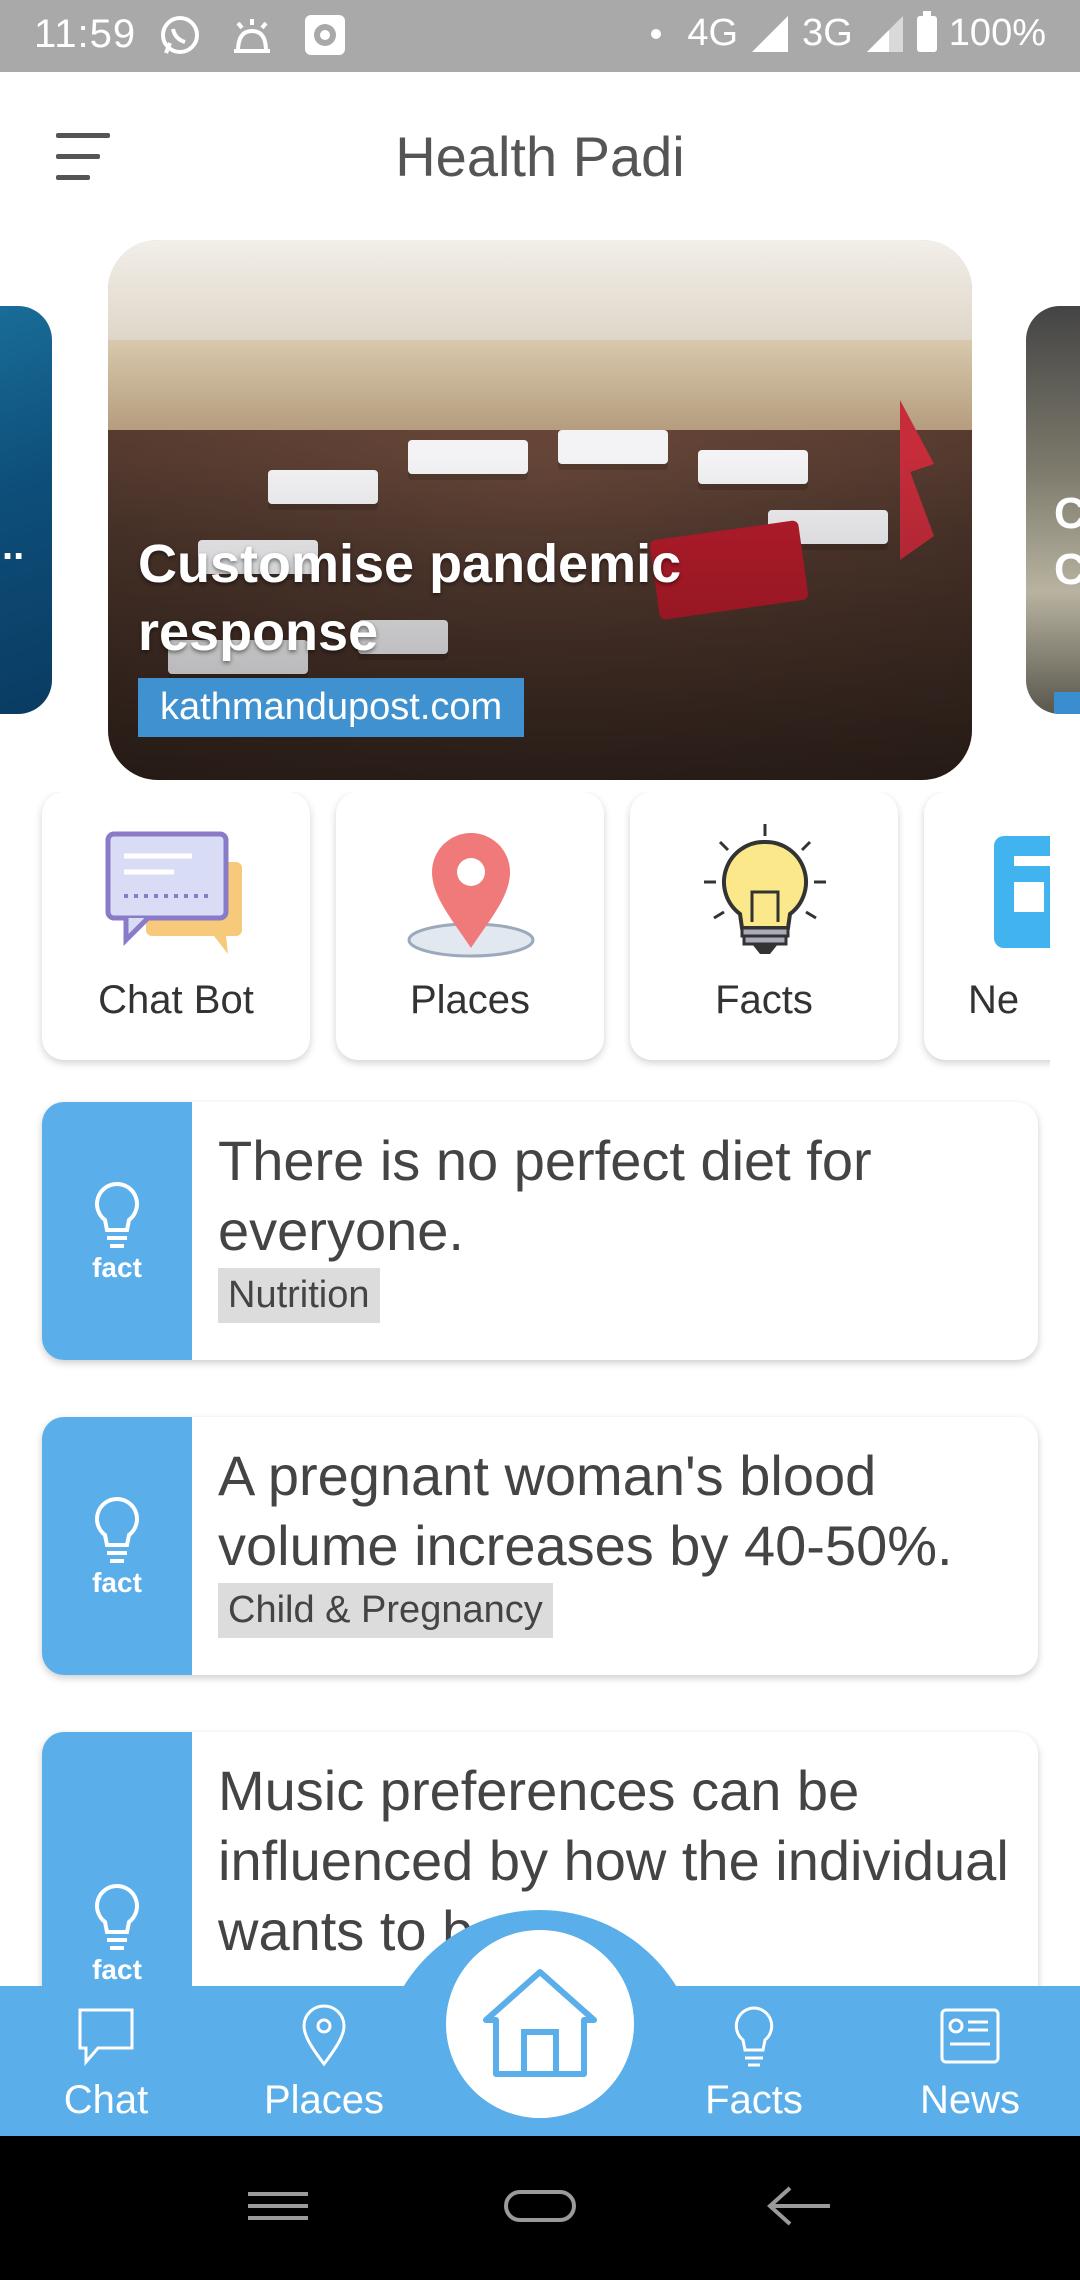 The width and height of the screenshot is (1080, 2280). I want to click on carousel-slide-previous: .., so click(26, 510).